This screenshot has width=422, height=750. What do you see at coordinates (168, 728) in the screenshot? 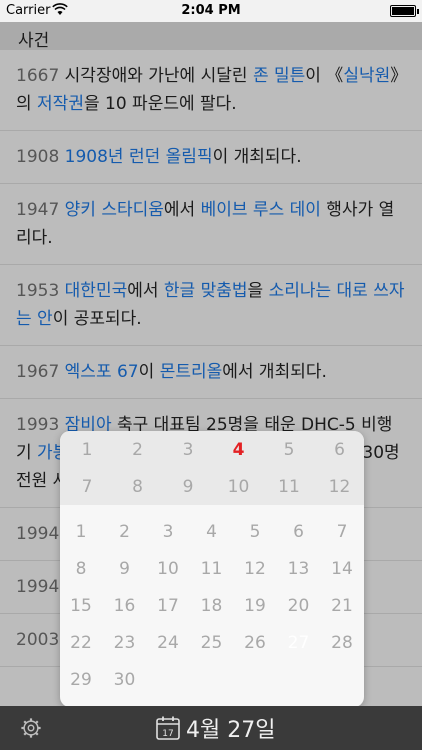
I see `calendar-icon: 17` at bounding box center [168, 728].